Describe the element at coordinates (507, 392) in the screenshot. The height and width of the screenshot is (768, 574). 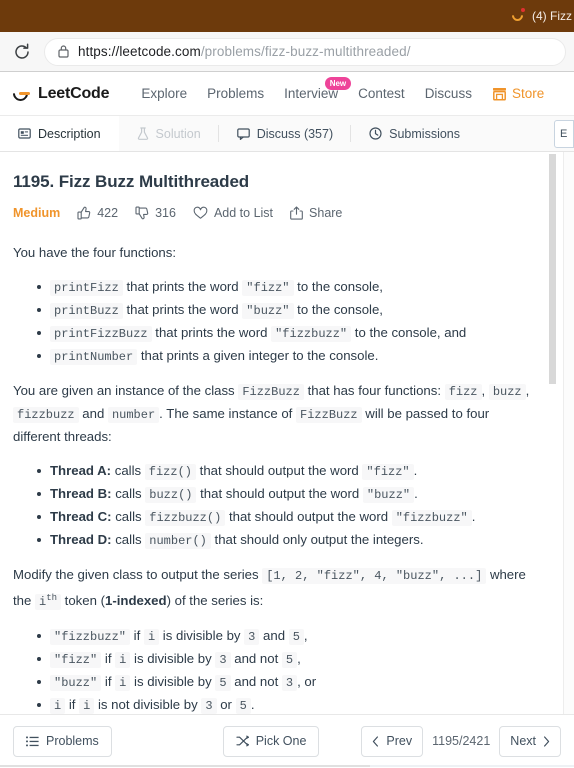
I see `instance-fn-buzz: buzz` at that location.